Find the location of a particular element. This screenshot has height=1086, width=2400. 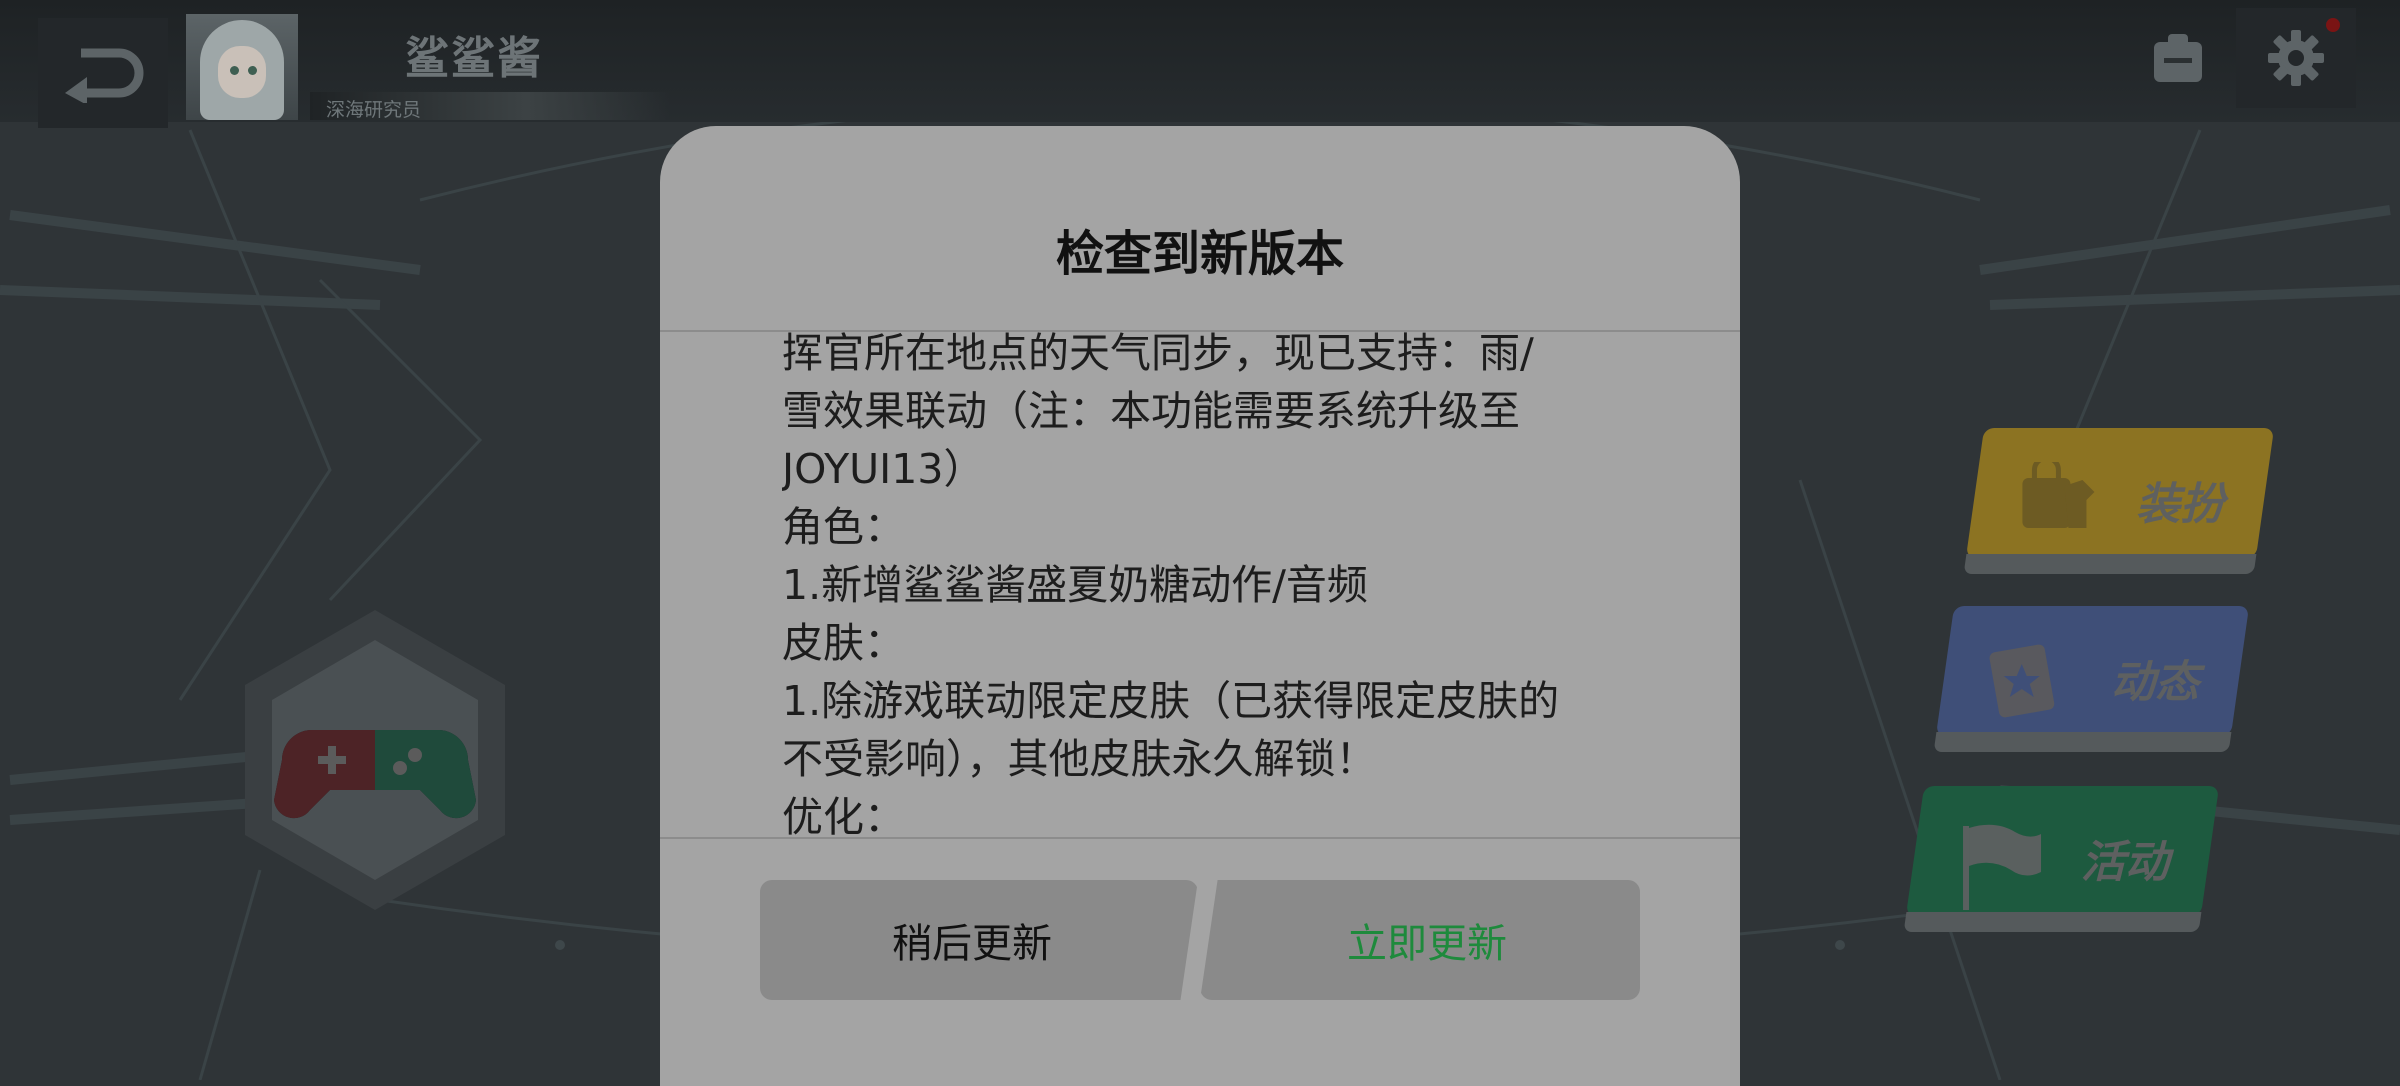

changelog-line: 不受影响），其他皮肤永久解锁！ is located at coordinates (1079, 759).